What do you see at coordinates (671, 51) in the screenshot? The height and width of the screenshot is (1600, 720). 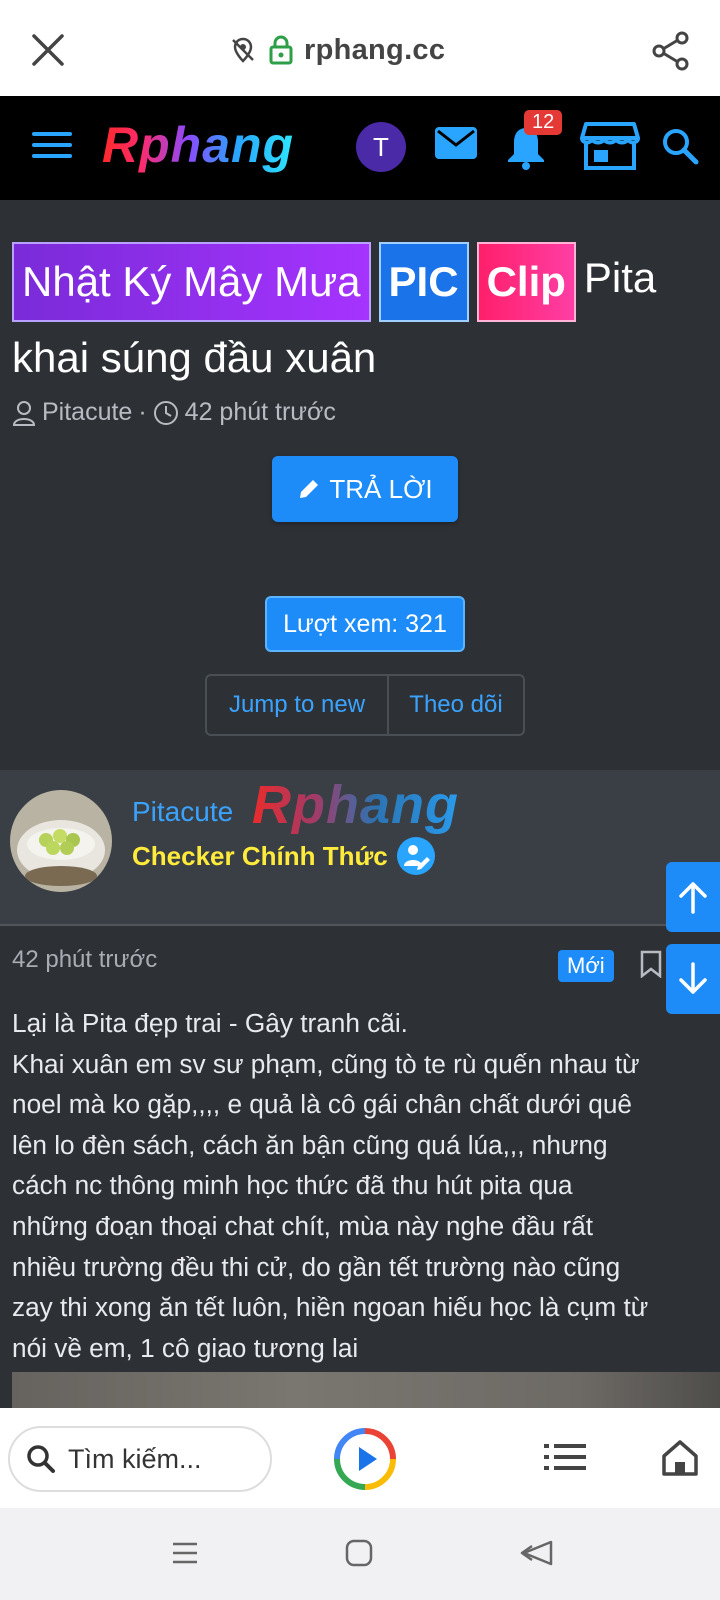 I see `share-icon` at bounding box center [671, 51].